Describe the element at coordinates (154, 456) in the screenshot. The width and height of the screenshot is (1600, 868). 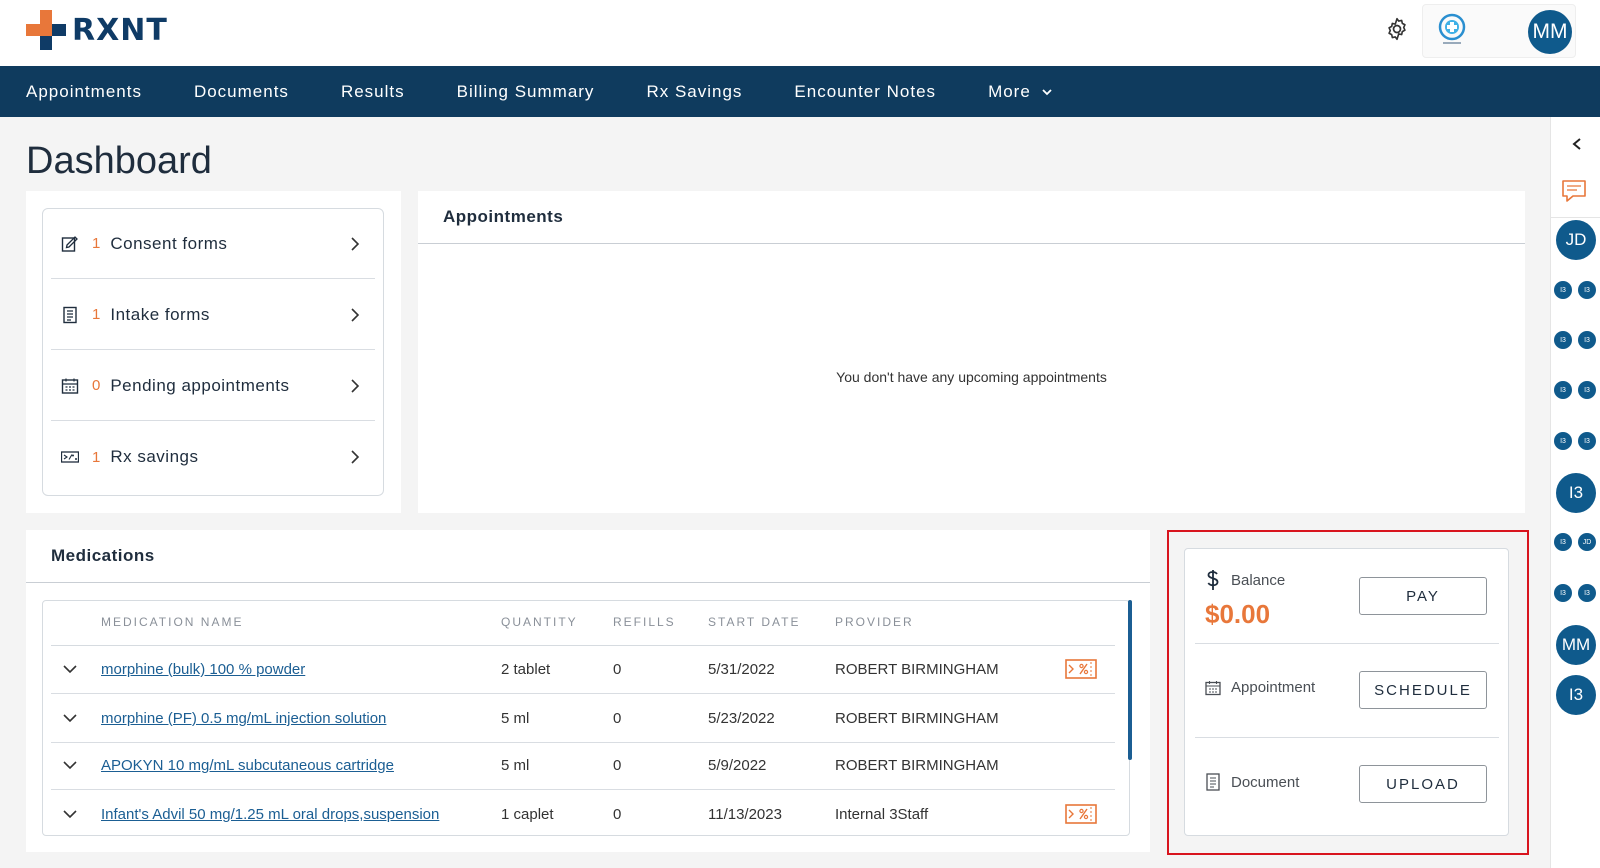
I see `task-label: Rx savings` at that location.